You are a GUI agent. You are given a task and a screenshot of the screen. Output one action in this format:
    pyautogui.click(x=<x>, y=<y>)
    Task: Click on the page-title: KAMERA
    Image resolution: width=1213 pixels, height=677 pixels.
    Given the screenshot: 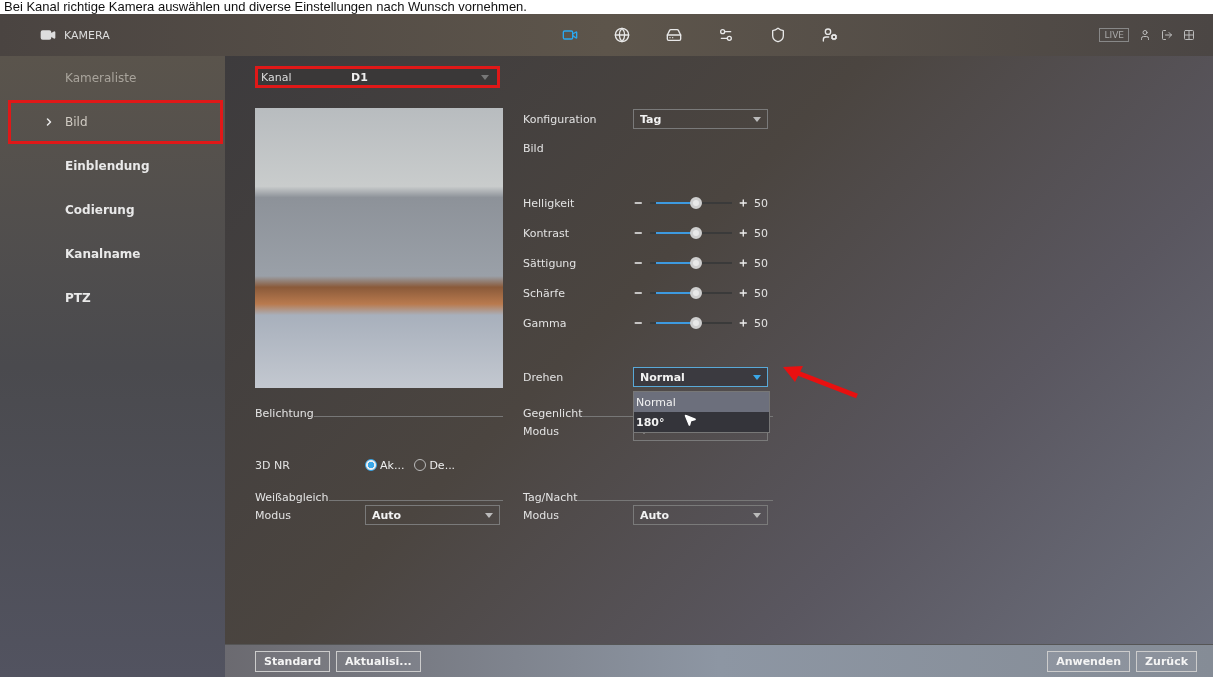 What is the action you would take?
    pyautogui.click(x=87, y=35)
    